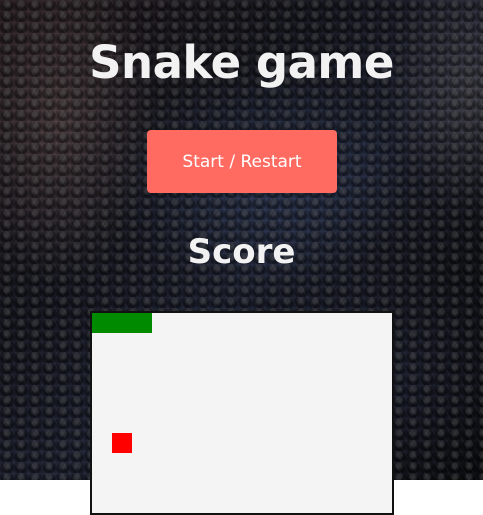 Image resolution: width=483 pixels, height=515 pixels. I want to click on snake-head, so click(142, 323).